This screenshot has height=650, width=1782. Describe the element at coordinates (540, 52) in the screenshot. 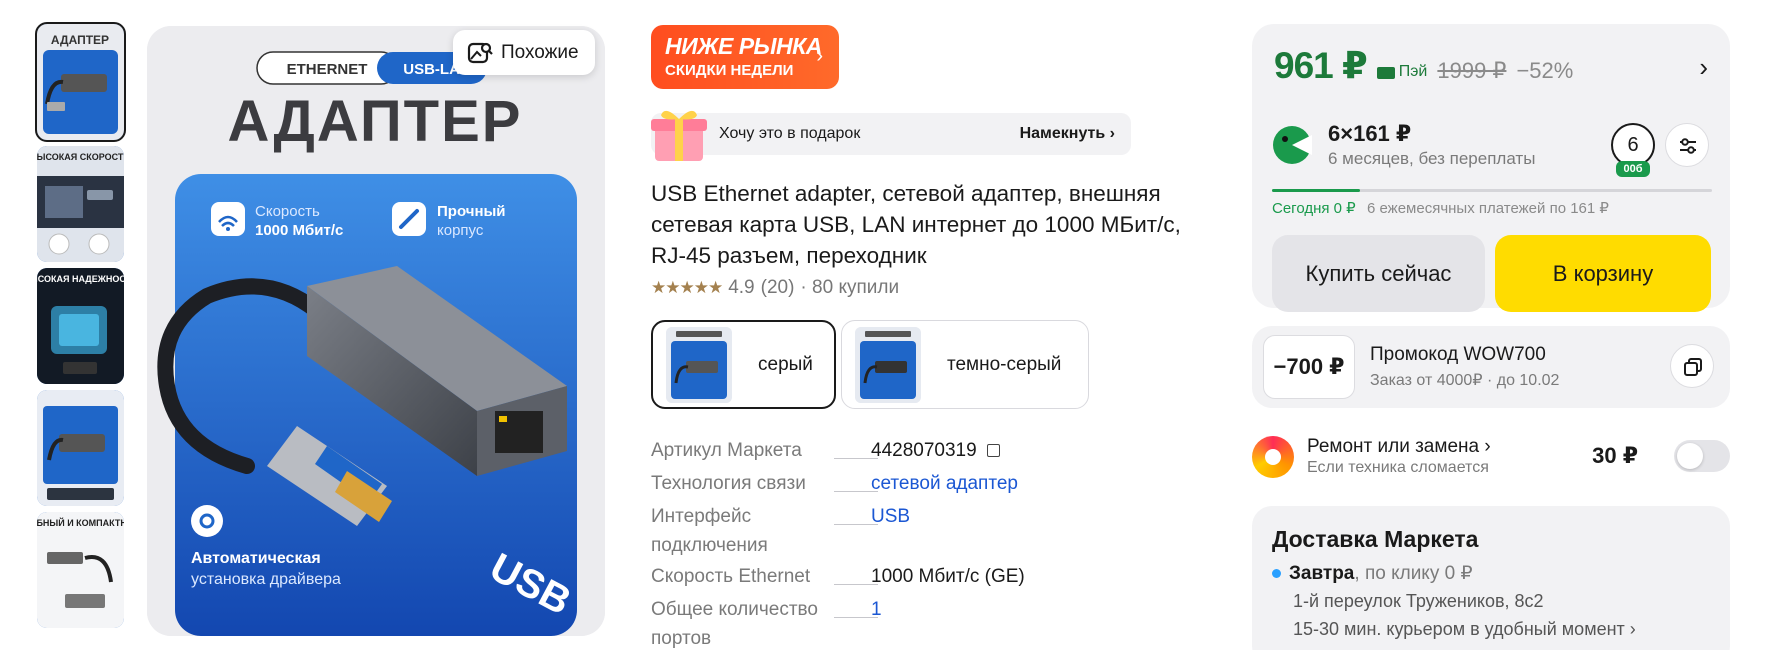

I see `similar-label: Похожие` at that location.